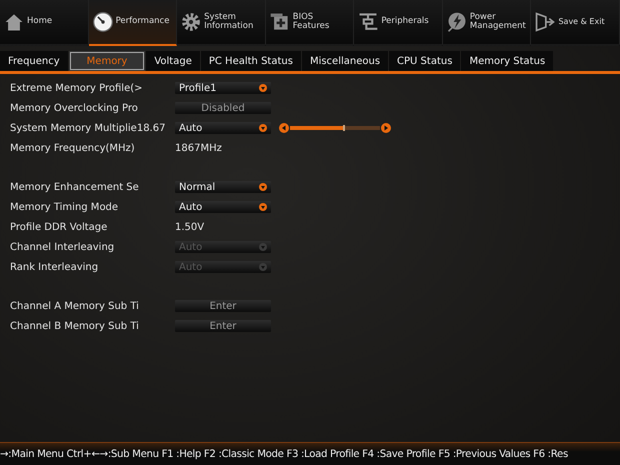 This screenshot has width=620, height=465. I want to click on setting-reading: 18.67, so click(151, 128).